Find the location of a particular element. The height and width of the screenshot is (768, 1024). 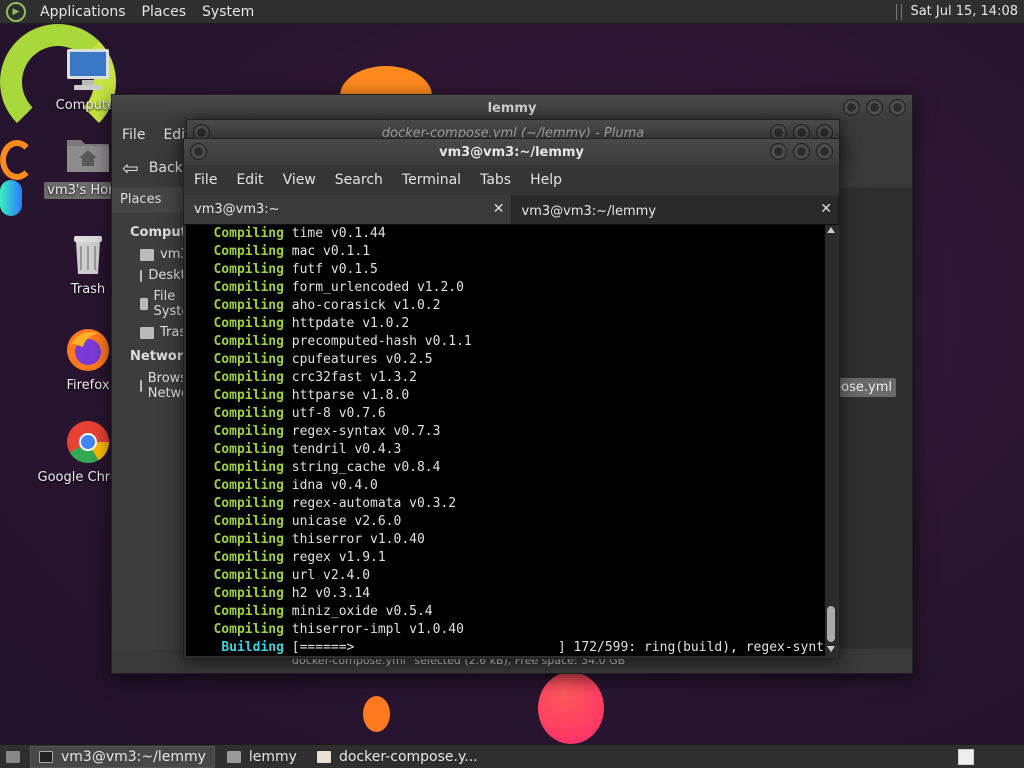

terminal-line: Compiling httparse v1.8.0 is located at coordinates (507, 396).